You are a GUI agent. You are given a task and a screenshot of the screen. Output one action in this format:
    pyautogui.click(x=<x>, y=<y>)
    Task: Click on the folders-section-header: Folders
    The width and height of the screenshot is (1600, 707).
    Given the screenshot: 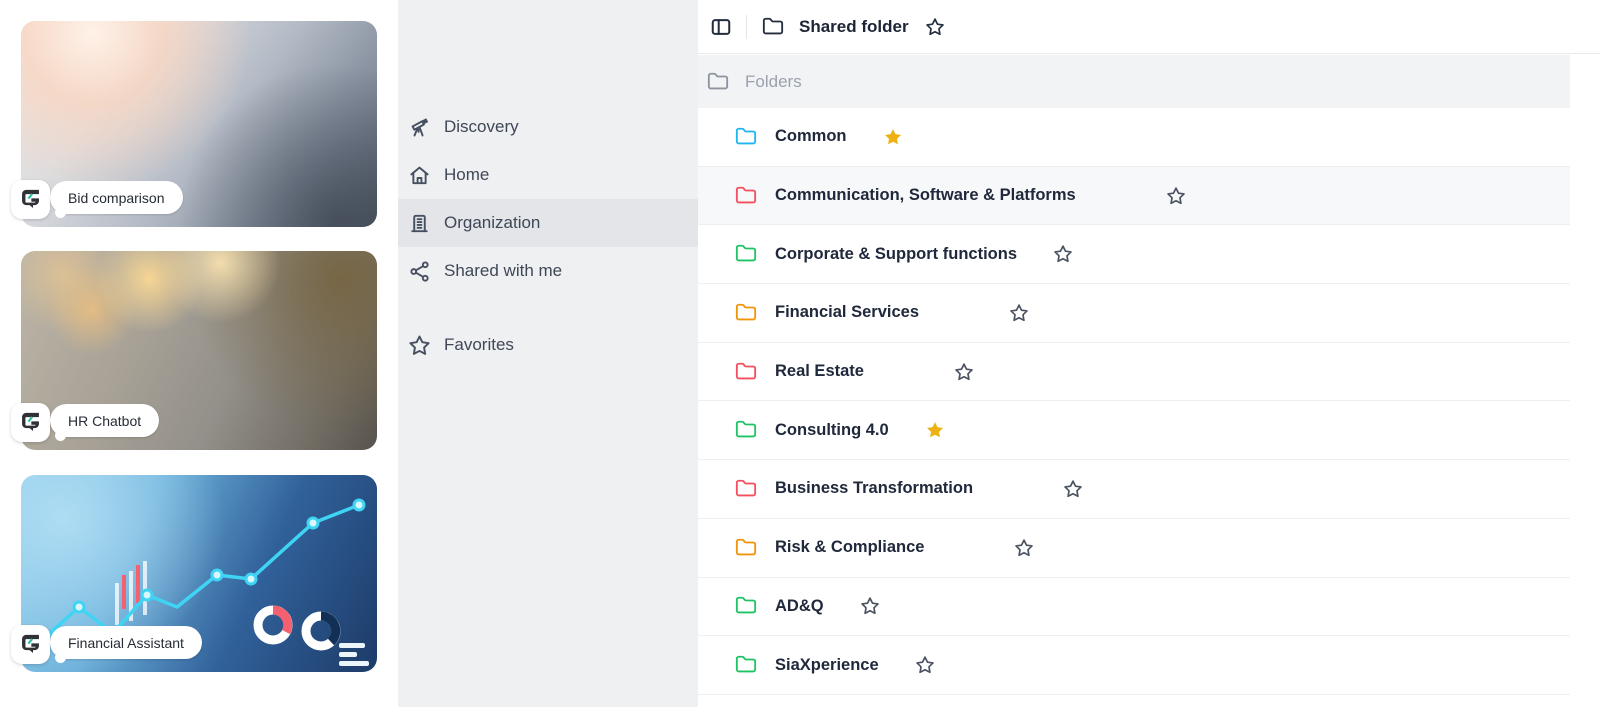 What is the action you would take?
    pyautogui.click(x=1134, y=81)
    